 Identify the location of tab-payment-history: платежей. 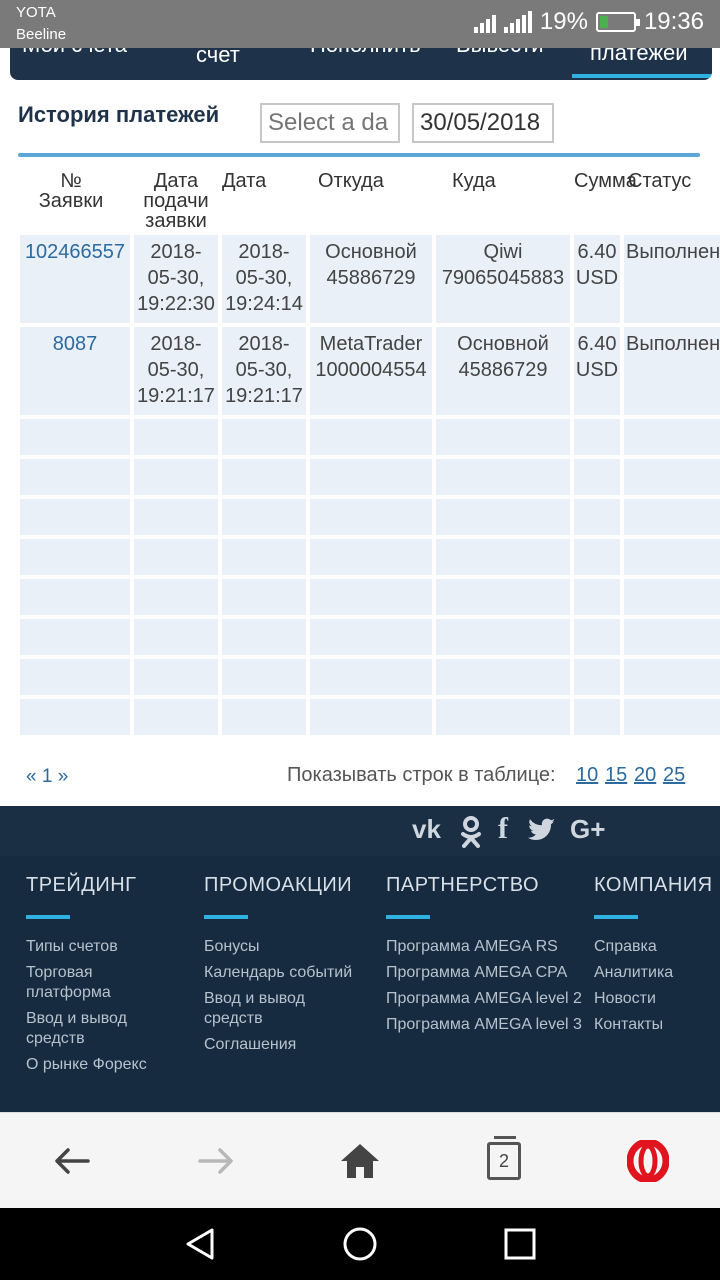
(639, 57).